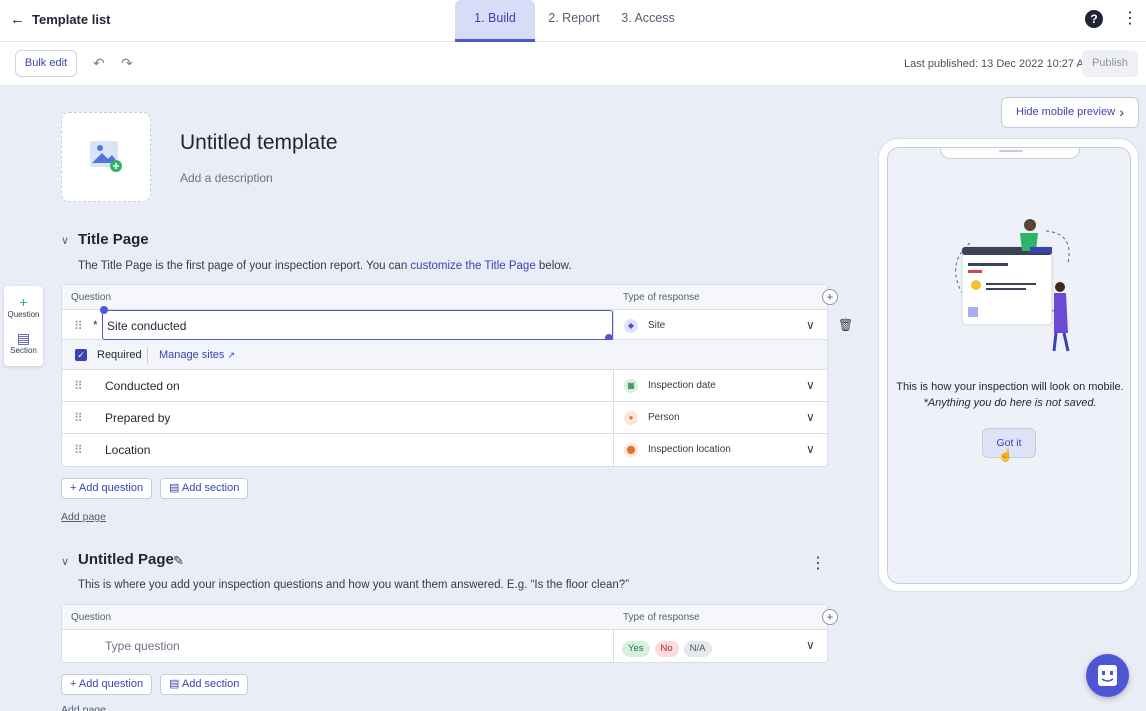 This screenshot has height=711, width=1146. I want to click on collapse-untitled-page-icon: ∨, so click(65, 561).